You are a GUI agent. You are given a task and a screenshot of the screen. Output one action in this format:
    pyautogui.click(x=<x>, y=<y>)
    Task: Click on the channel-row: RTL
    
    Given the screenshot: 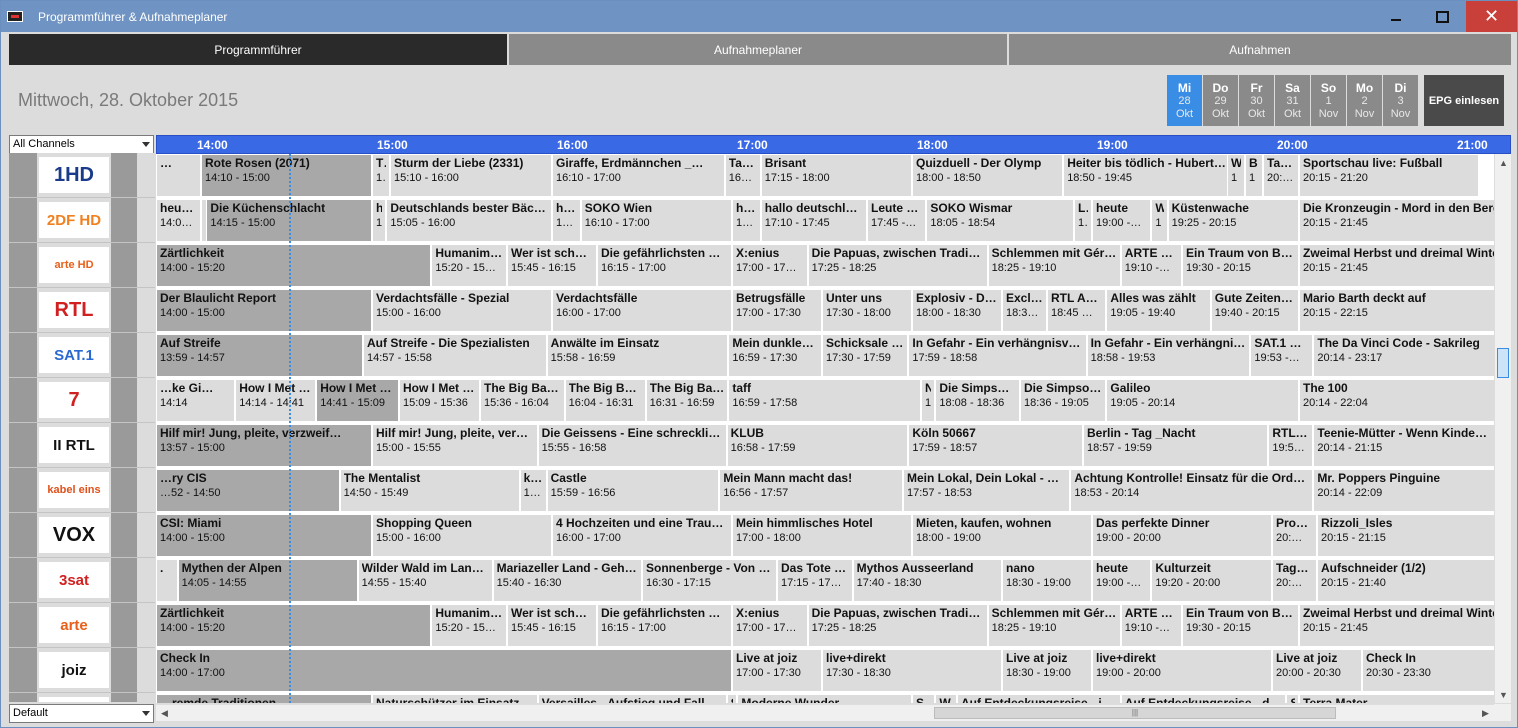 What is the action you would take?
    pyautogui.click(x=82, y=310)
    